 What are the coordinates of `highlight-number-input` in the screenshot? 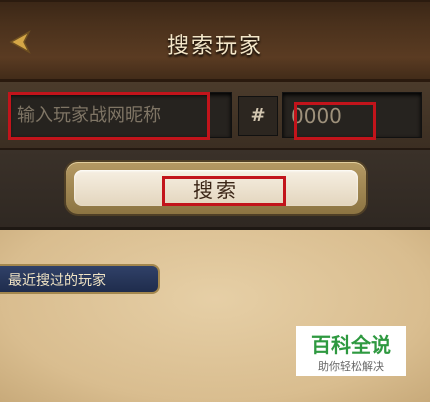 It's located at (335, 121).